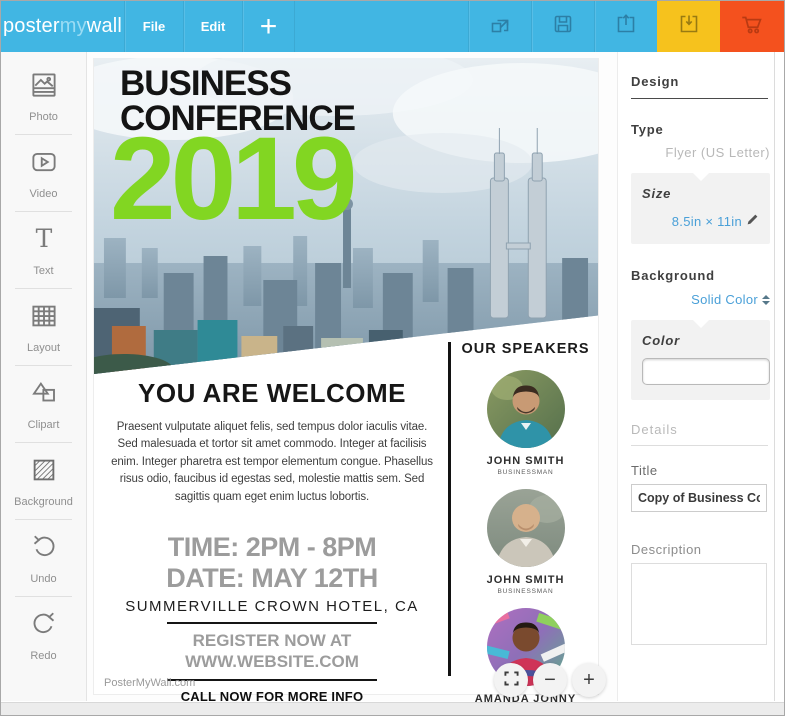  Describe the element at coordinates (44, 549) in the screenshot. I see `undo-icon` at that location.